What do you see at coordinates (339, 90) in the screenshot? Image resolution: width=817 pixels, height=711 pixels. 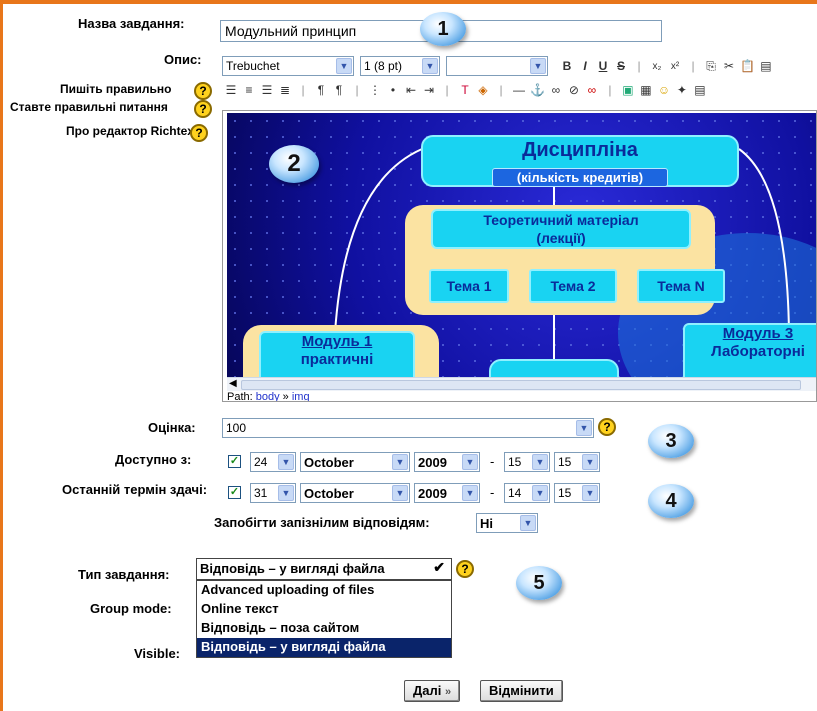 I see `rtl-icon: ¶` at bounding box center [339, 90].